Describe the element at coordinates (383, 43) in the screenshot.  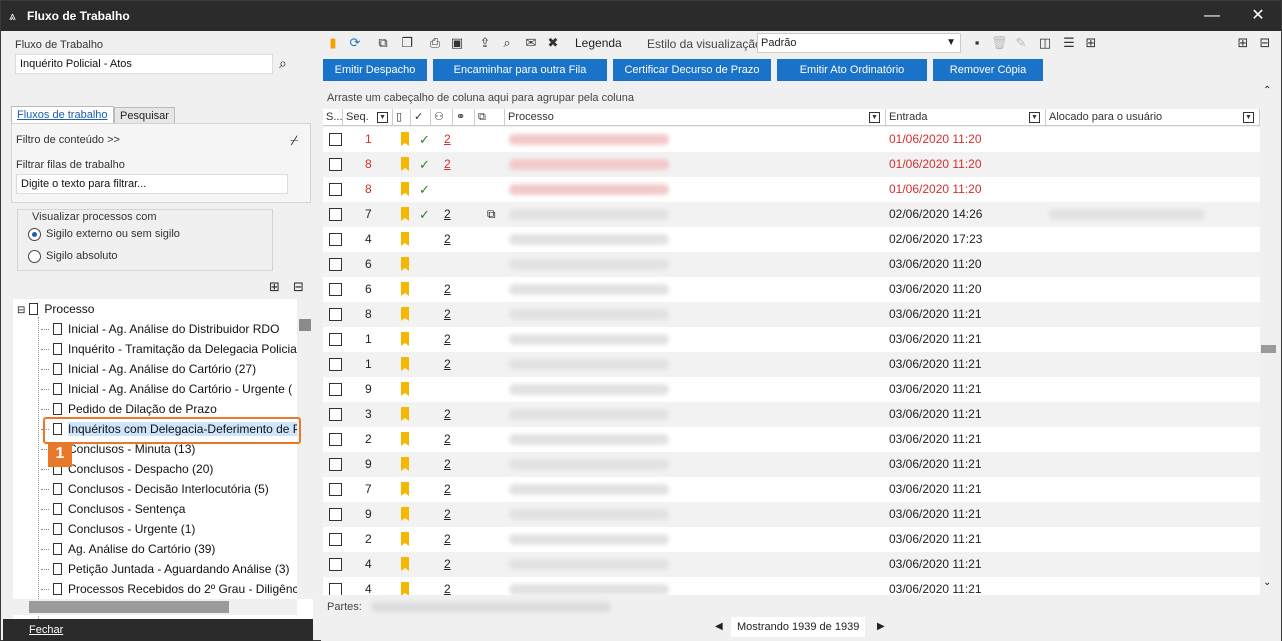
I see `copy-icon: ⧉` at that location.